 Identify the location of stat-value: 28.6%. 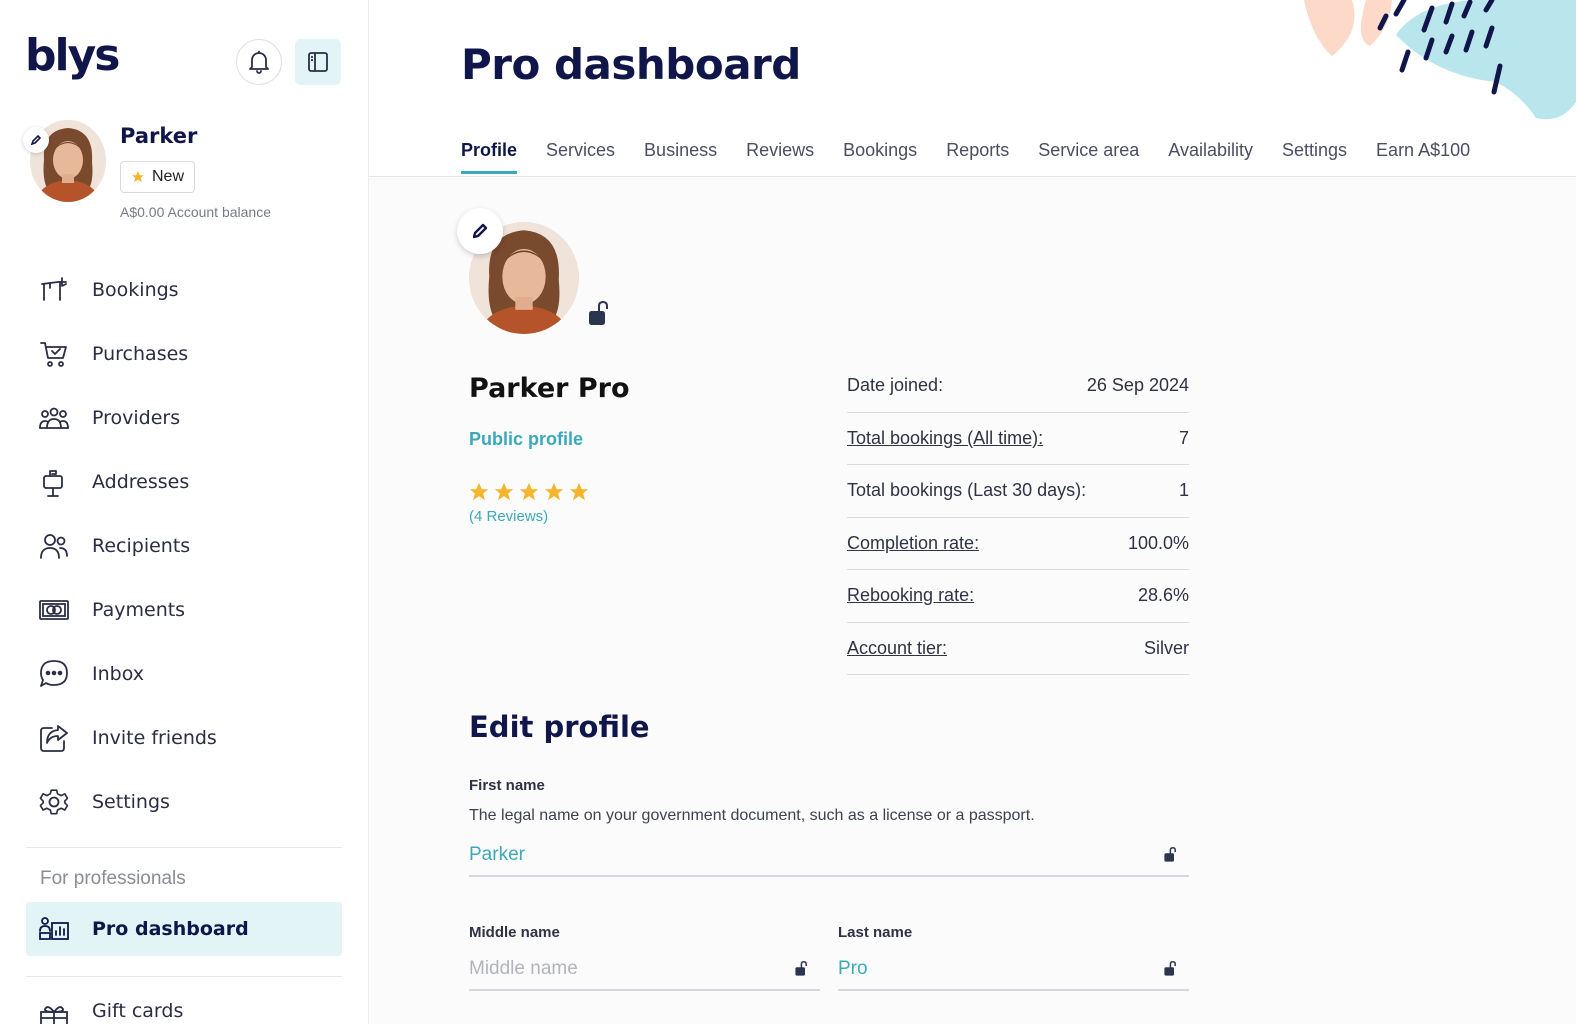
(1163, 595).